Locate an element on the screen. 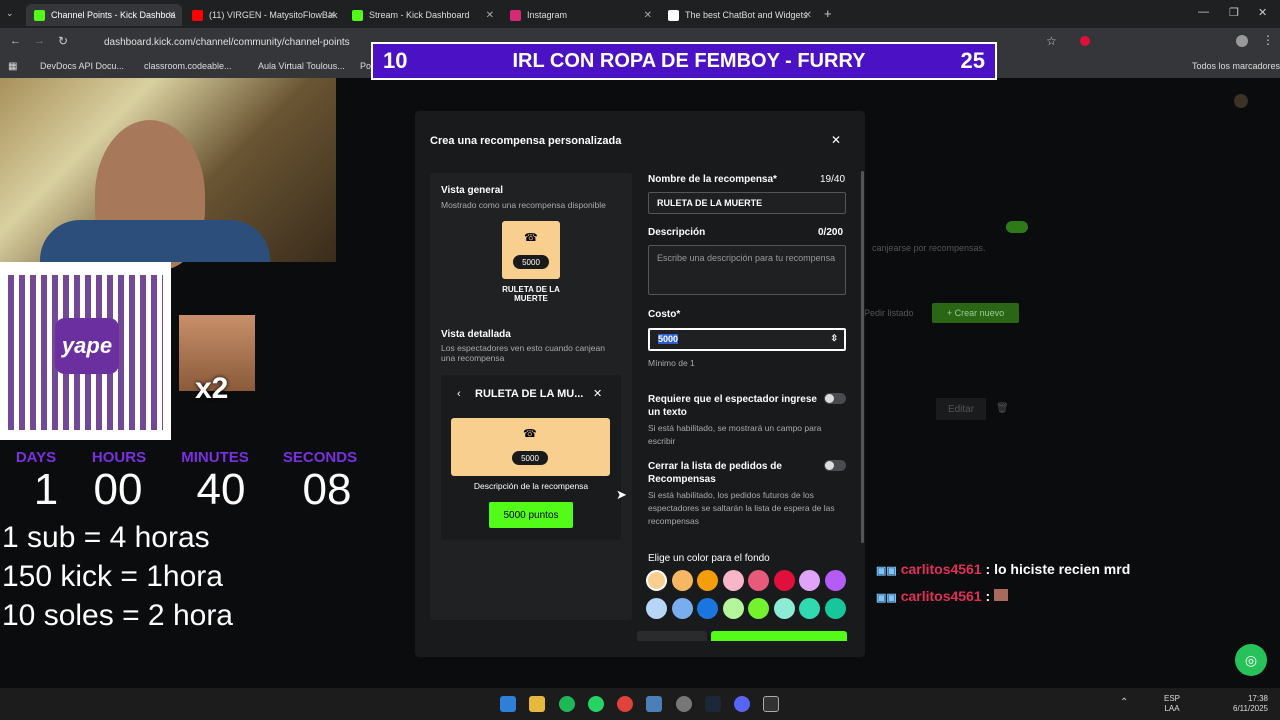 The image size is (1280, 720). tab-stream: Stream - Kick Dashboard ✕ is located at coordinates (422, 15).